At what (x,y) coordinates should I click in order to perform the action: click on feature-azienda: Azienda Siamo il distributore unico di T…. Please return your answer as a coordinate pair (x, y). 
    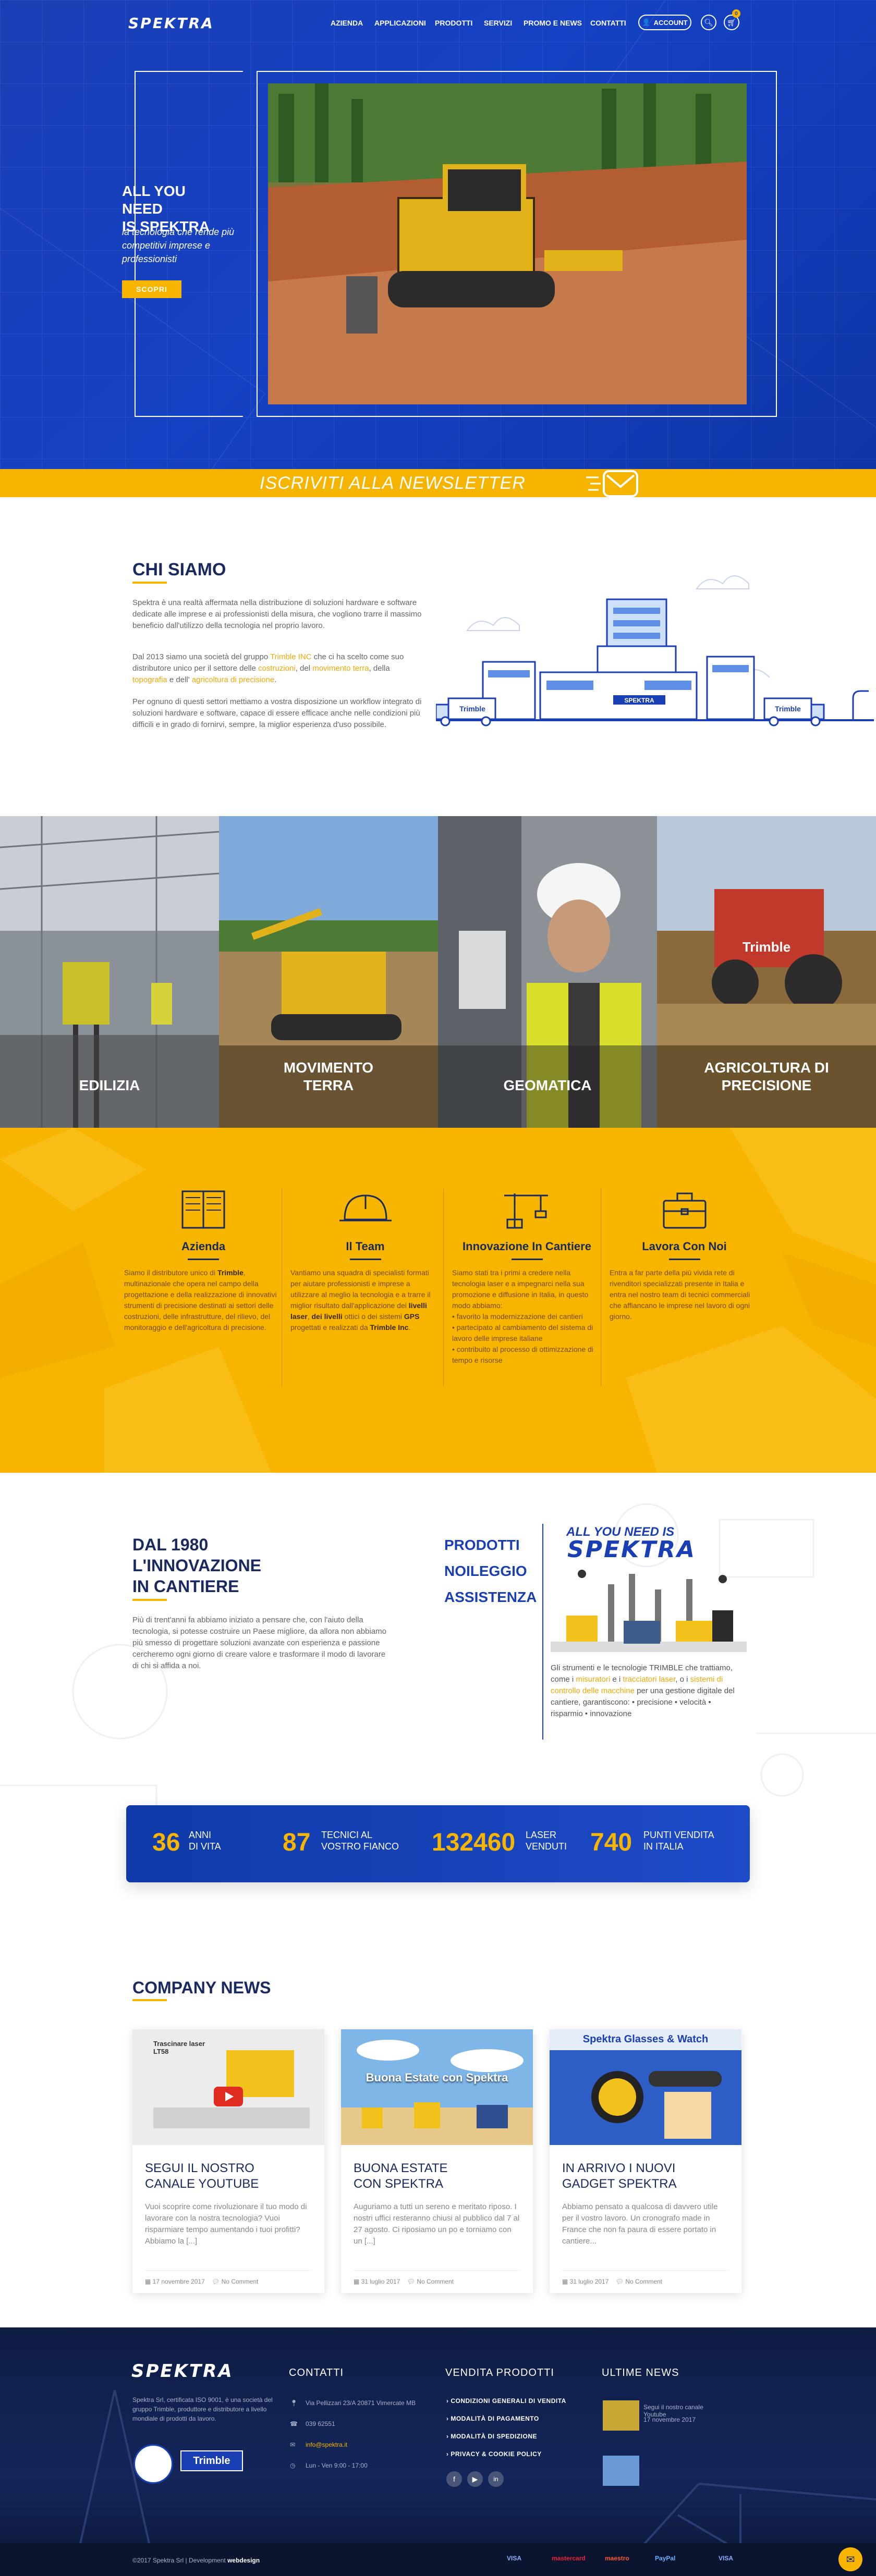
    Looking at the image, I should click on (203, 1260).